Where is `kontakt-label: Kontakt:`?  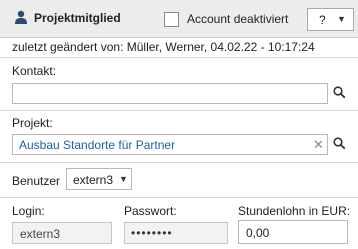 kontakt-label: Kontakt: is located at coordinates (34, 71).